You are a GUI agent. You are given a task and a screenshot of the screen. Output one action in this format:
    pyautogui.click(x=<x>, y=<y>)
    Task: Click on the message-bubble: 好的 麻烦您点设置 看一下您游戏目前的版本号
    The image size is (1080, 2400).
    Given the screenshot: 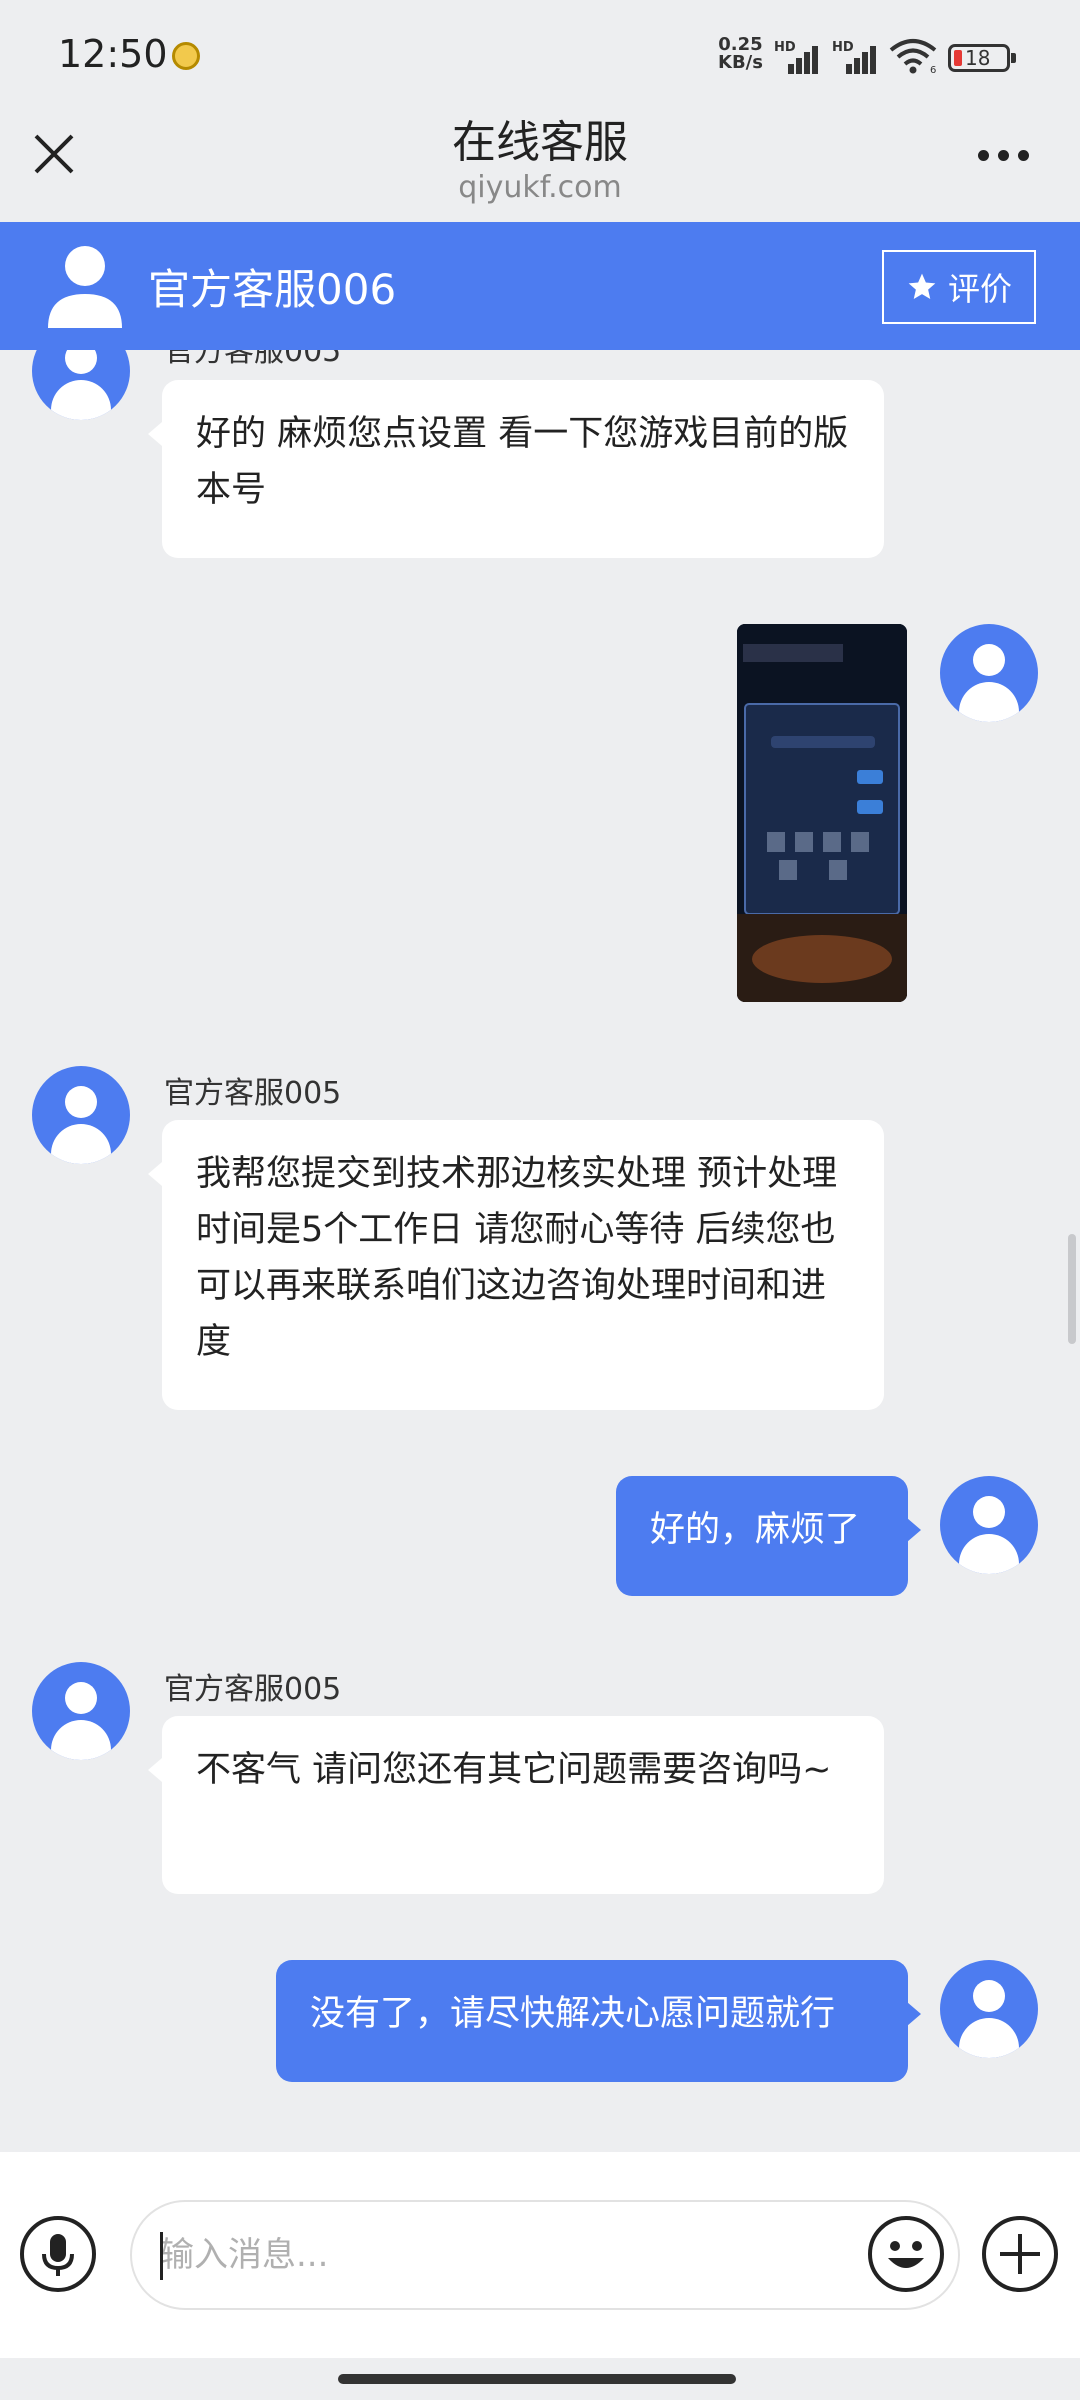 What is the action you would take?
    pyautogui.click(x=523, y=469)
    